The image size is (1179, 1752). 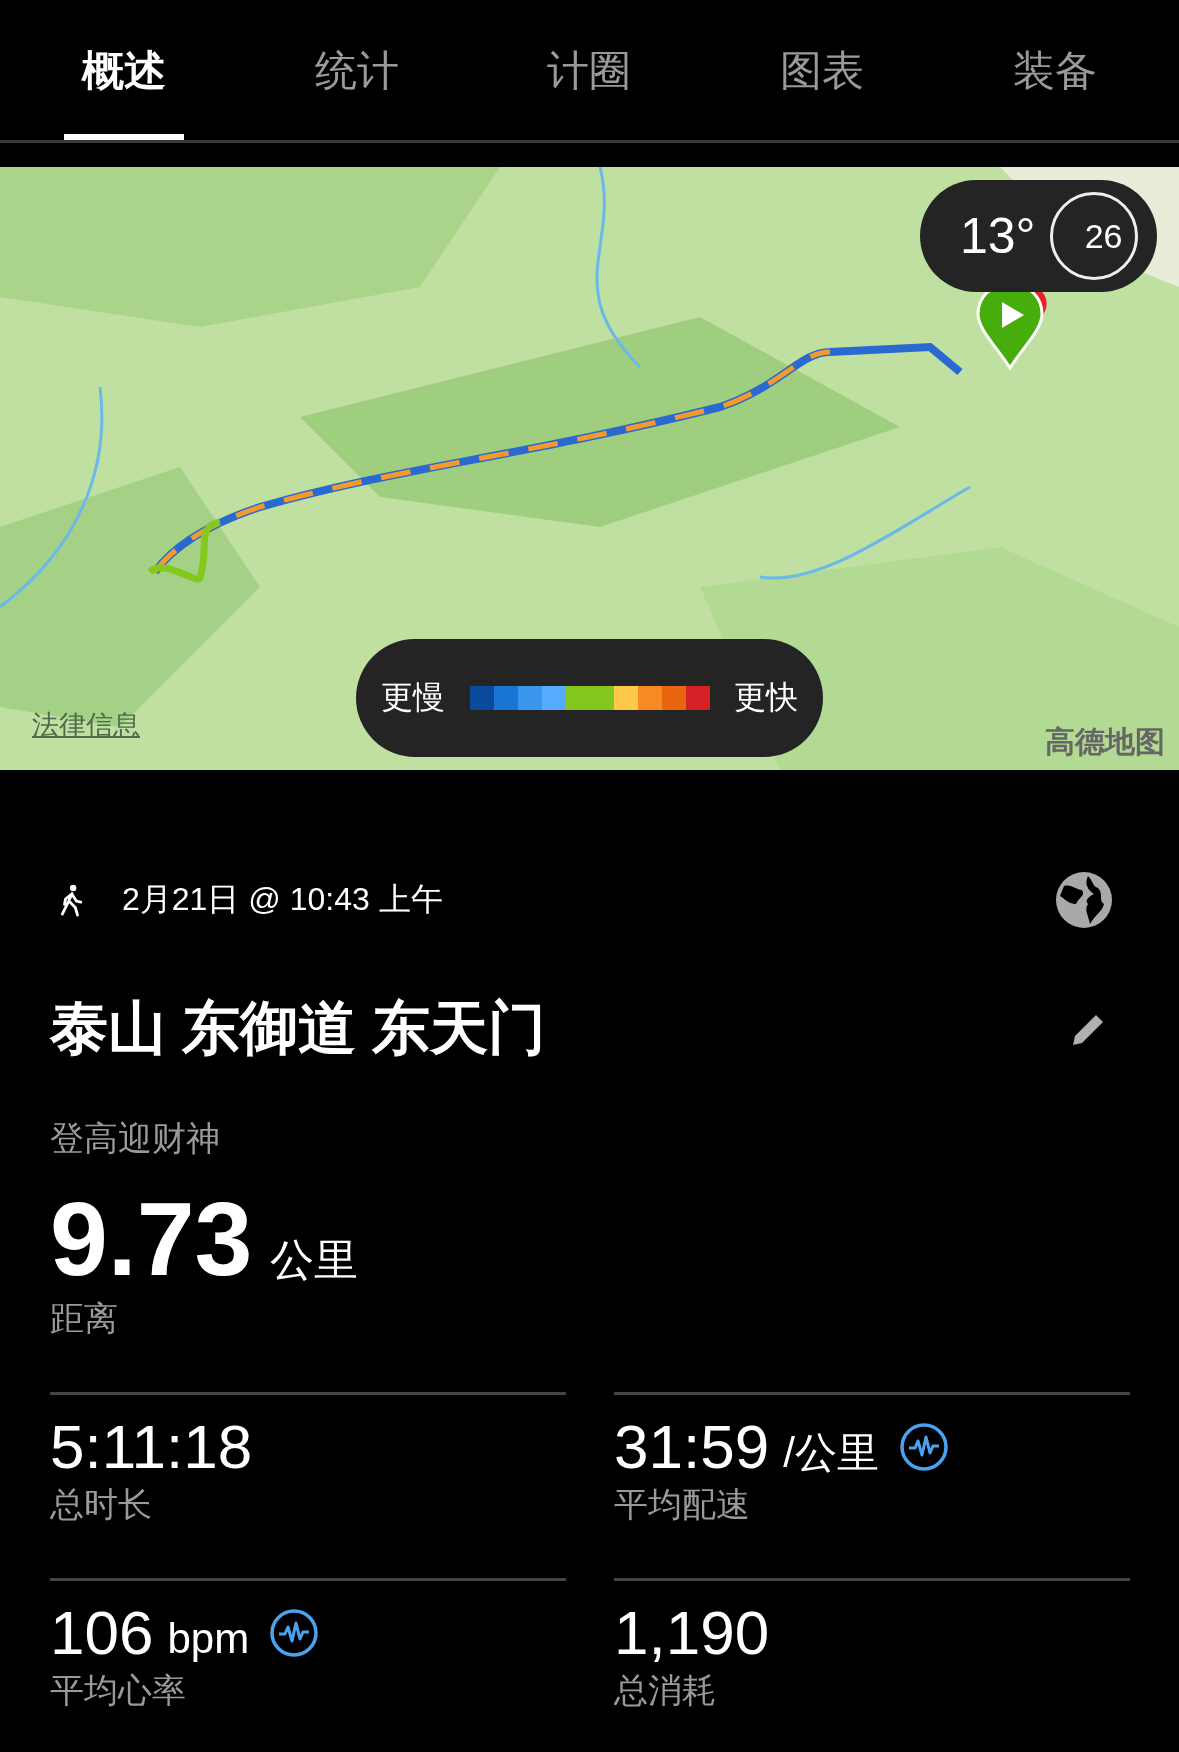 I want to click on tab: 图表, so click(x=822, y=70).